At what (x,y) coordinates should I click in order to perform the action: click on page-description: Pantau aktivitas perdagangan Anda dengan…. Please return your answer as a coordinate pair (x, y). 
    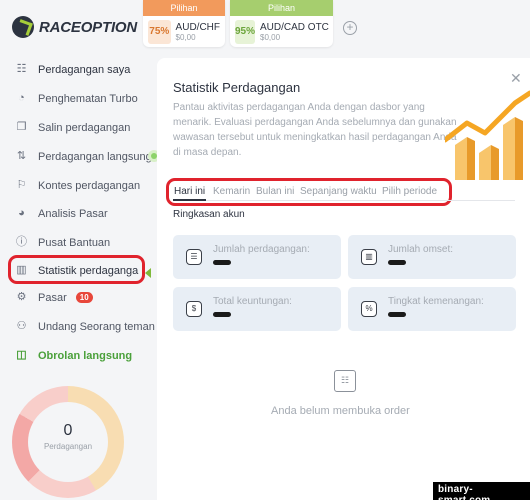
    Looking at the image, I should click on (315, 130).